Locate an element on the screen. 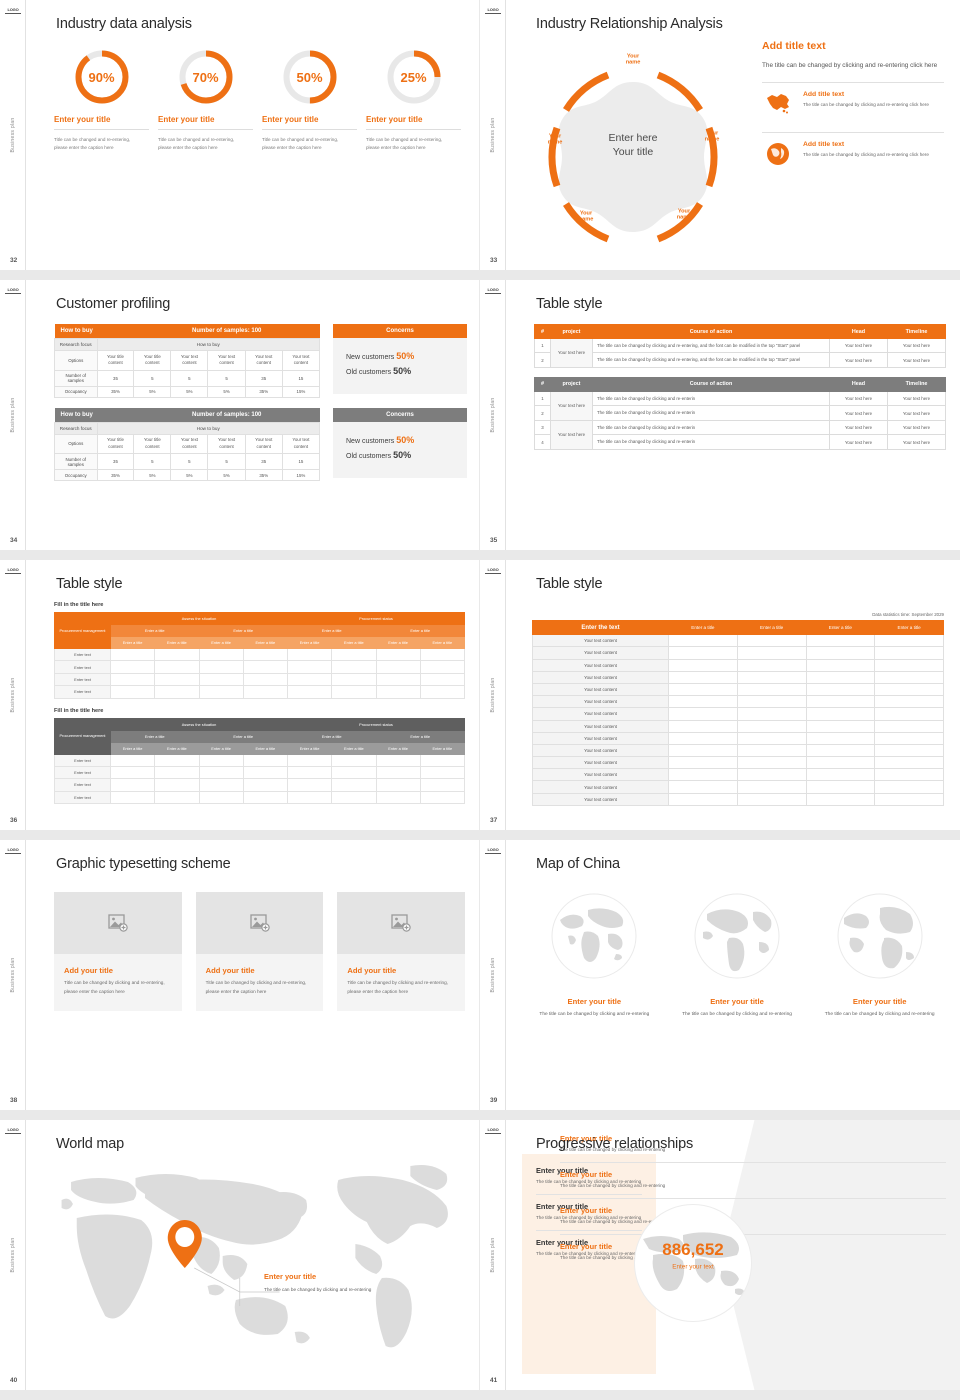 The height and width of the screenshot is (1400, 960). world-map: China is located at coordinates (262, 1265).